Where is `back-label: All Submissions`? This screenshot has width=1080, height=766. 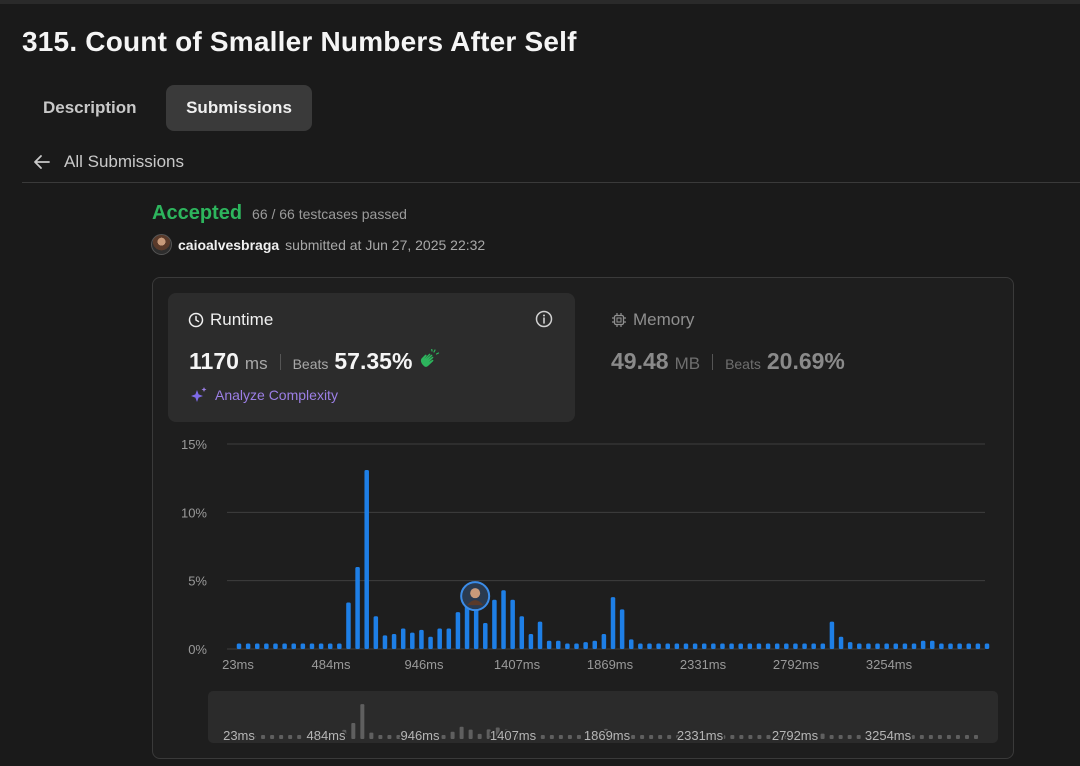 back-label: All Submissions is located at coordinates (124, 161).